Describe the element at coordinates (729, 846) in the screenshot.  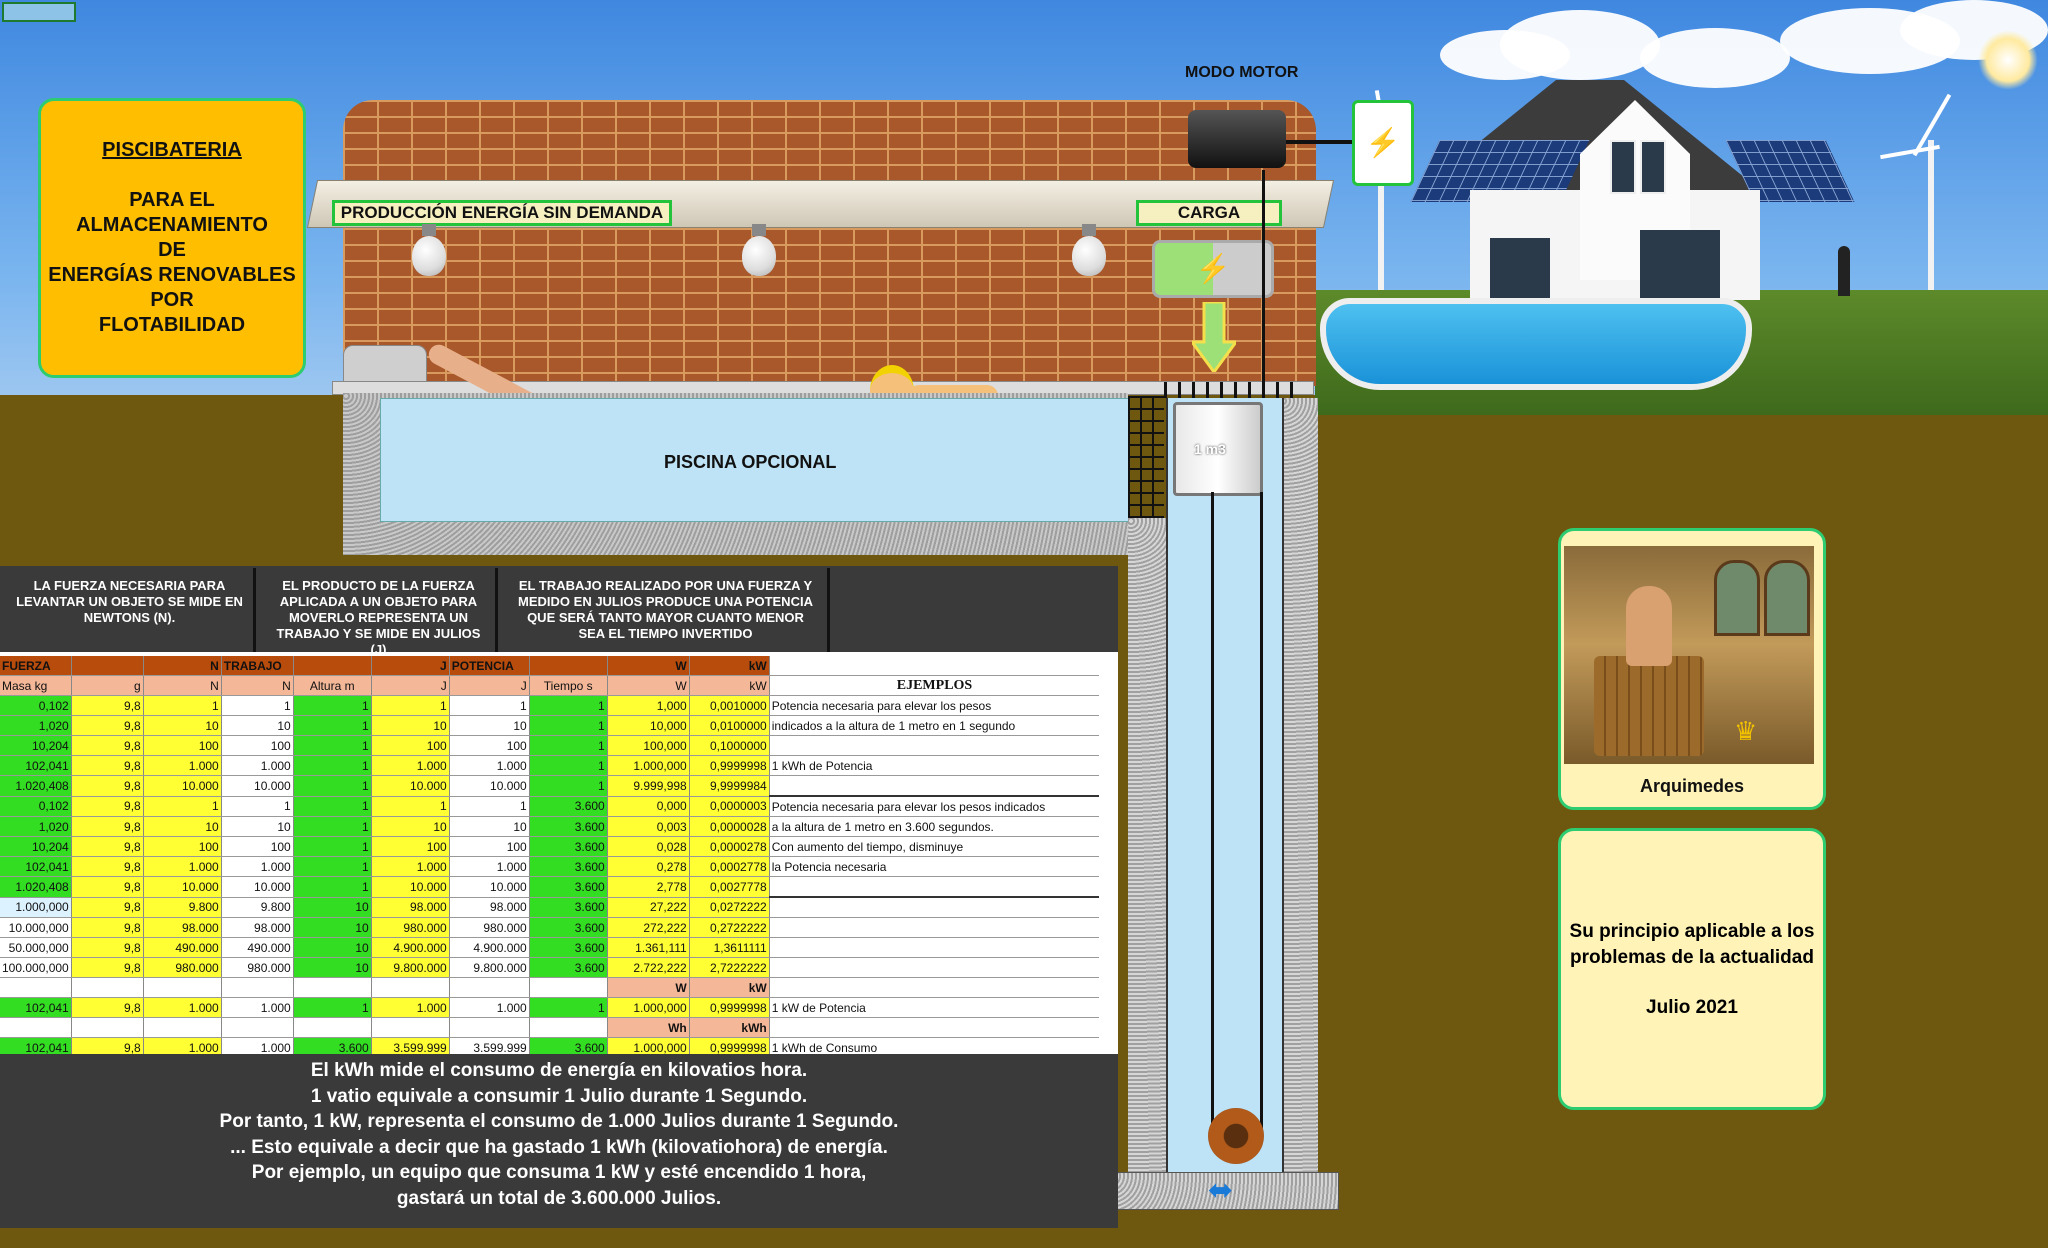
I see `table-cell: 0,0000278` at that location.